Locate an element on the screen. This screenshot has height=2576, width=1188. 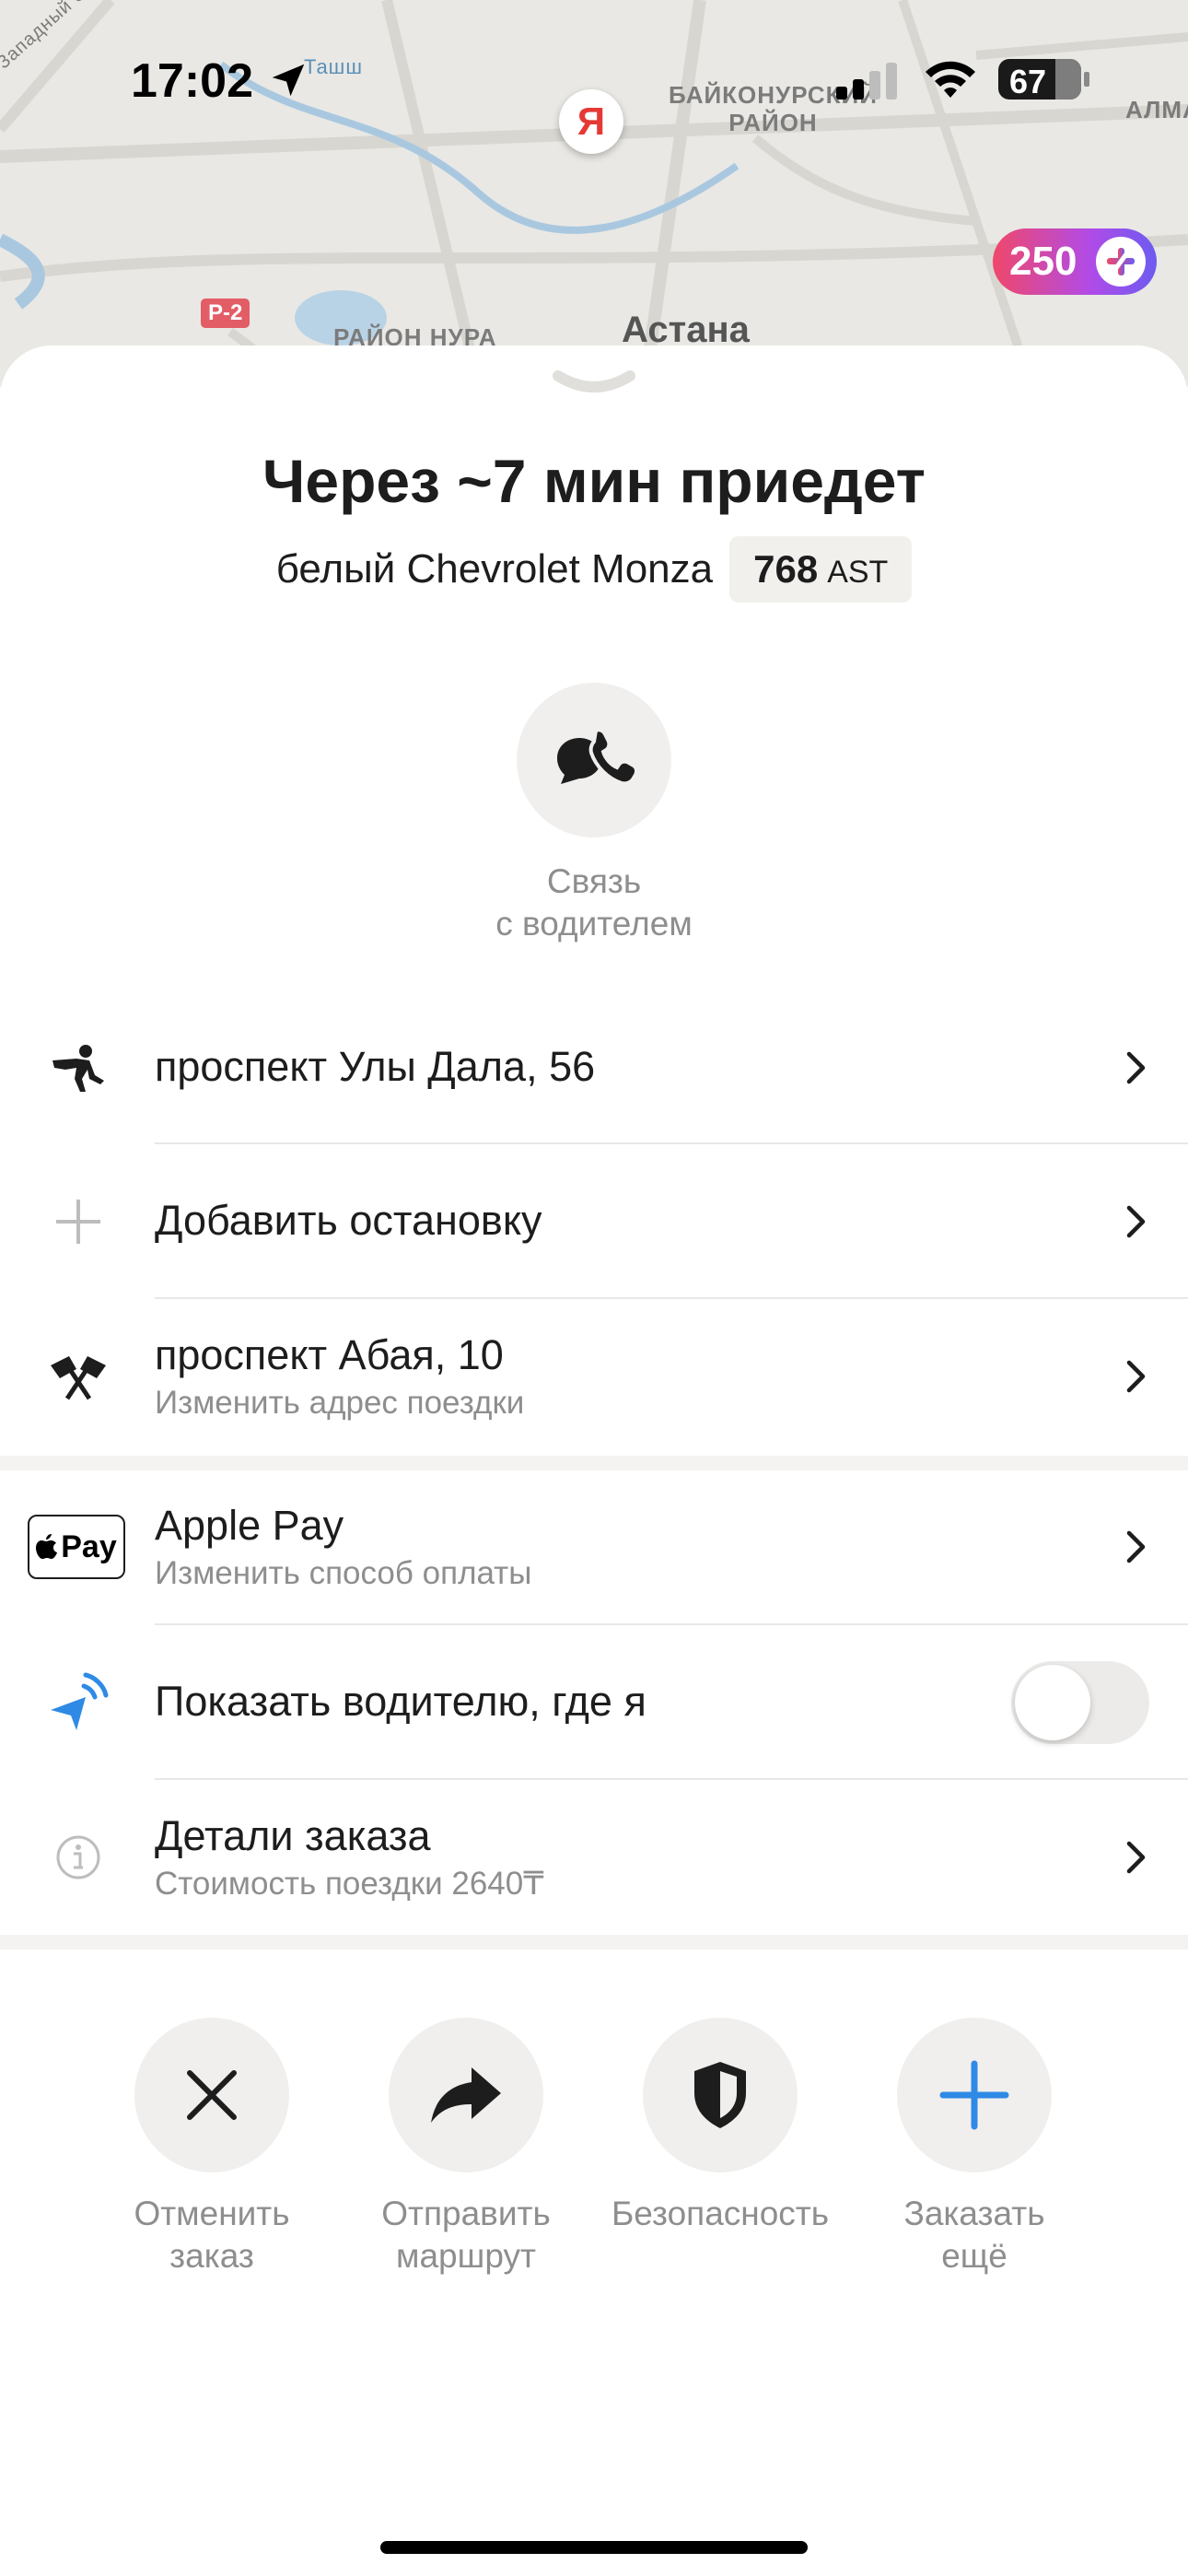
road-badge: Р-2 is located at coordinates (225, 313).